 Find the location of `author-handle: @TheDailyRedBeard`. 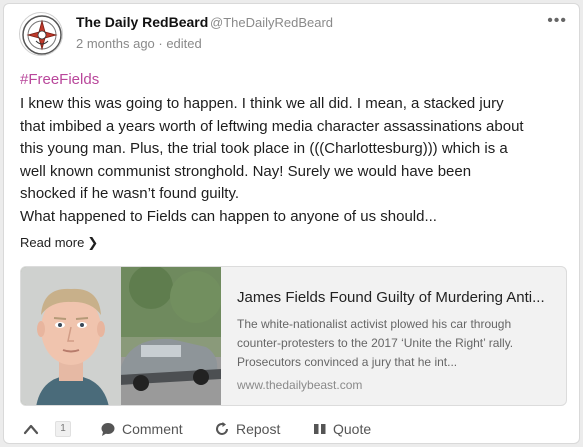

author-handle: @TheDailyRedBeard is located at coordinates (271, 22).